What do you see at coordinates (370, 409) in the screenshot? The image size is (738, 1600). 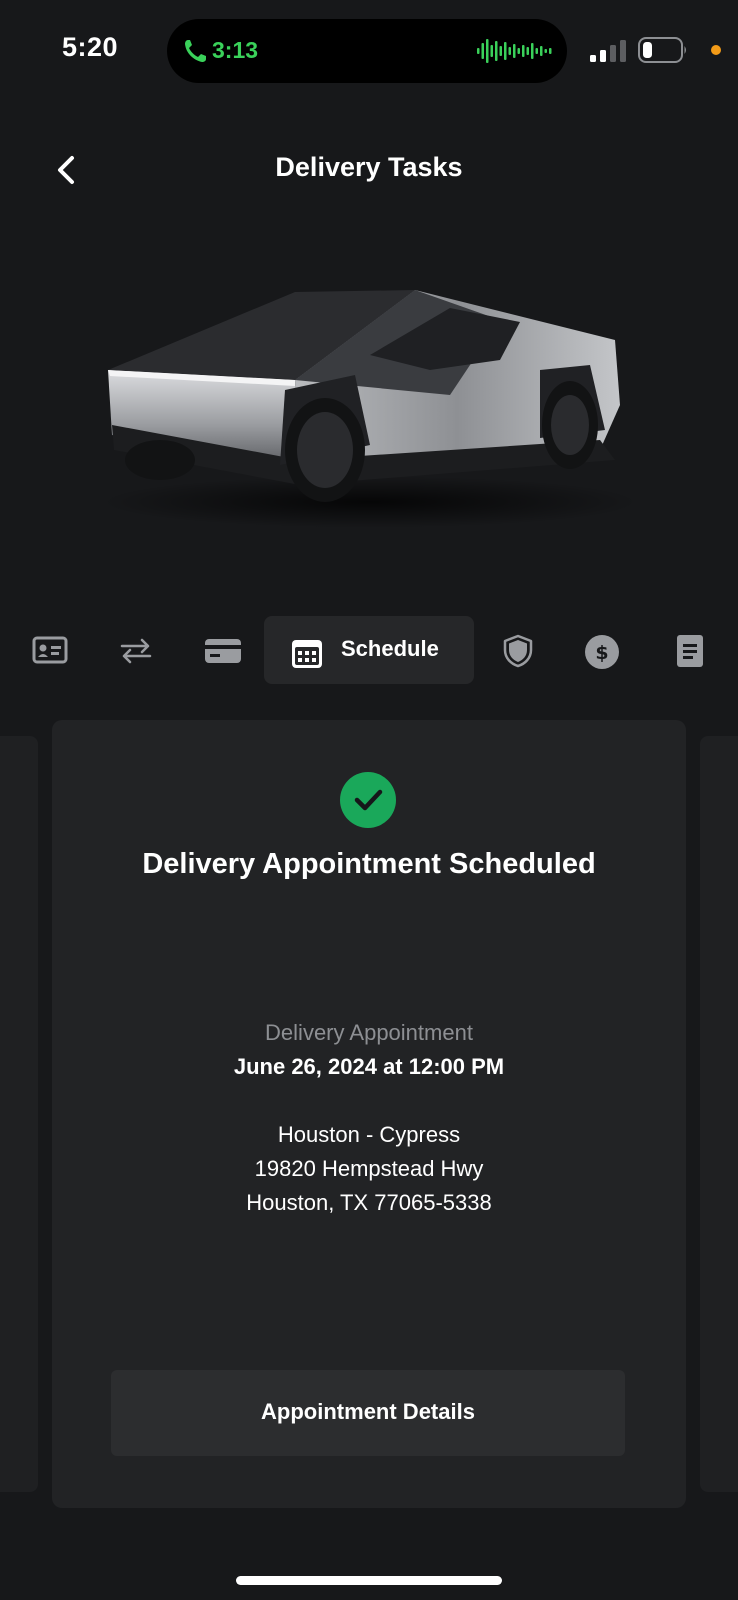 I see `vehicle-image` at bounding box center [370, 409].